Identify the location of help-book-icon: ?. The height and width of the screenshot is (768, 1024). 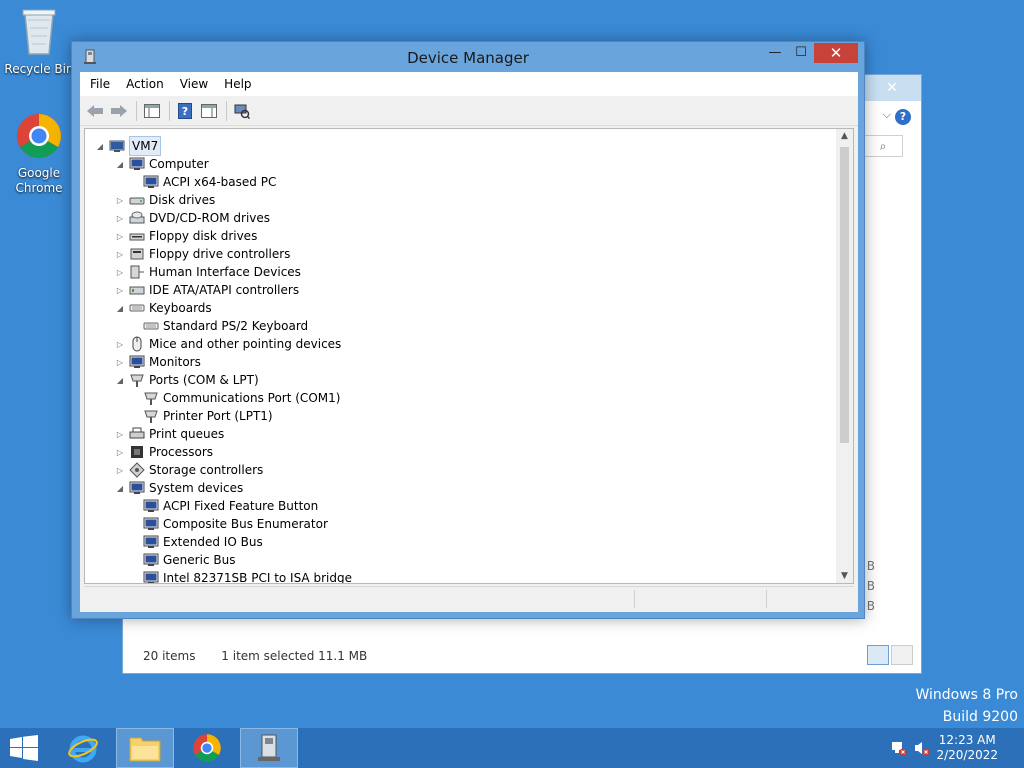
(185, 110).